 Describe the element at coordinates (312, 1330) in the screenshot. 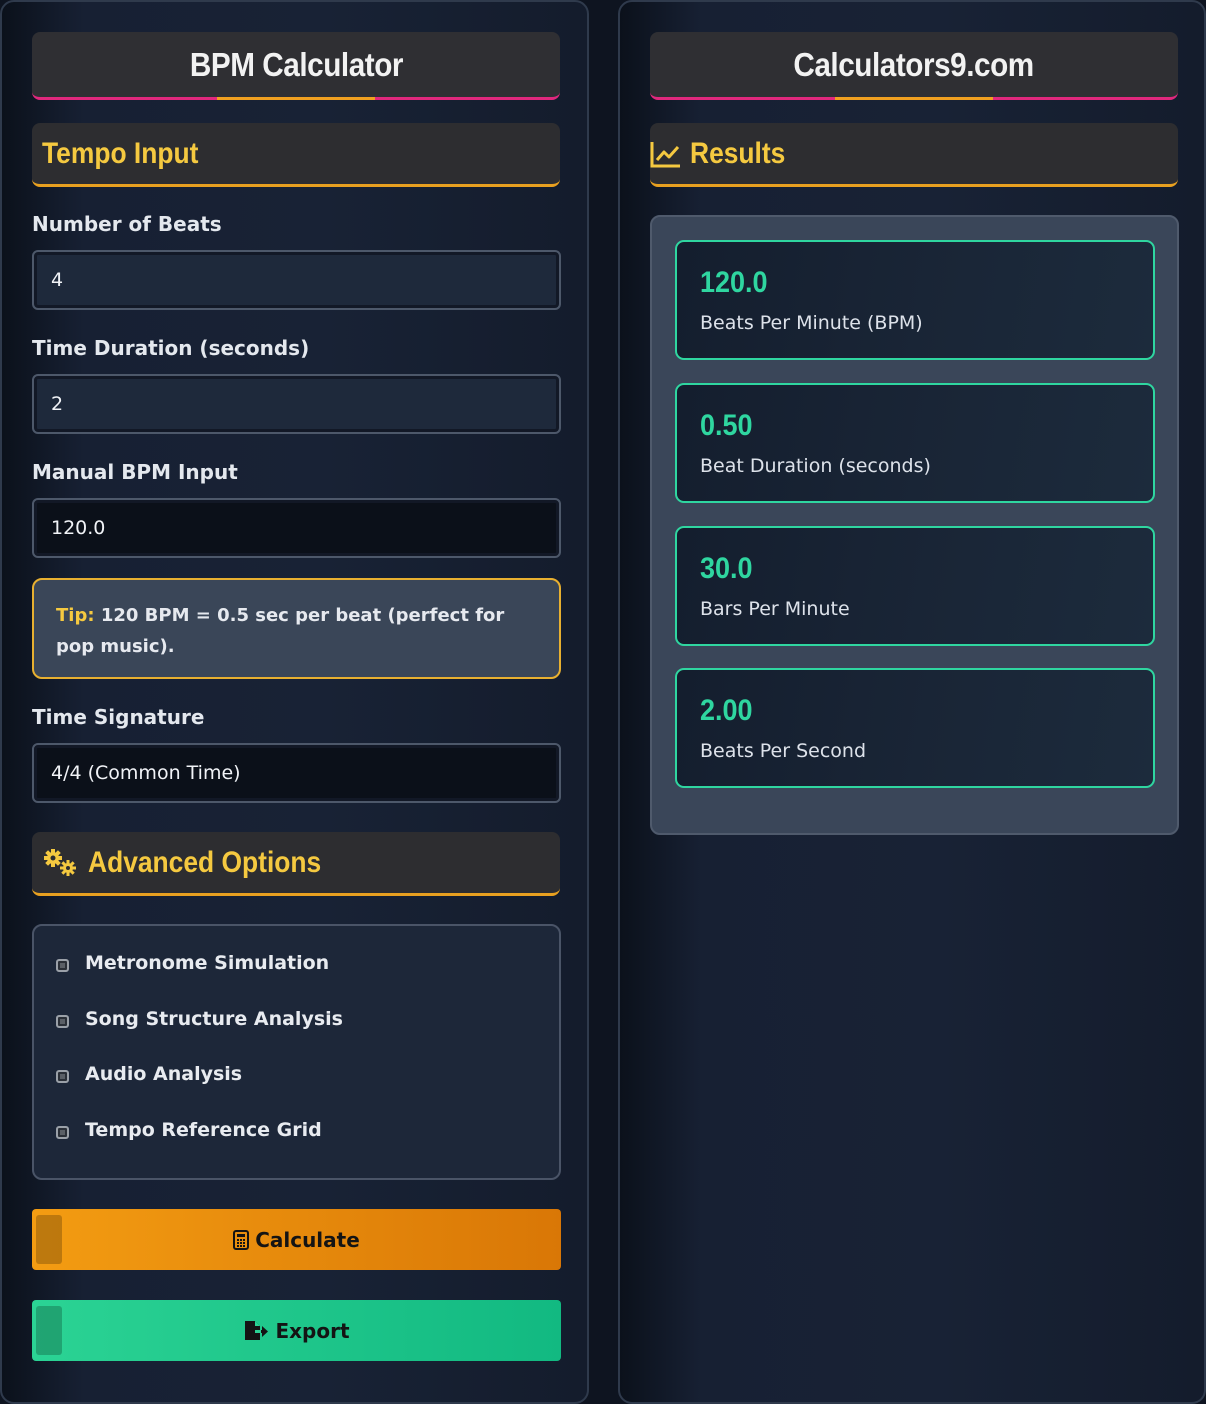

I see `export-label: Export` at that location.